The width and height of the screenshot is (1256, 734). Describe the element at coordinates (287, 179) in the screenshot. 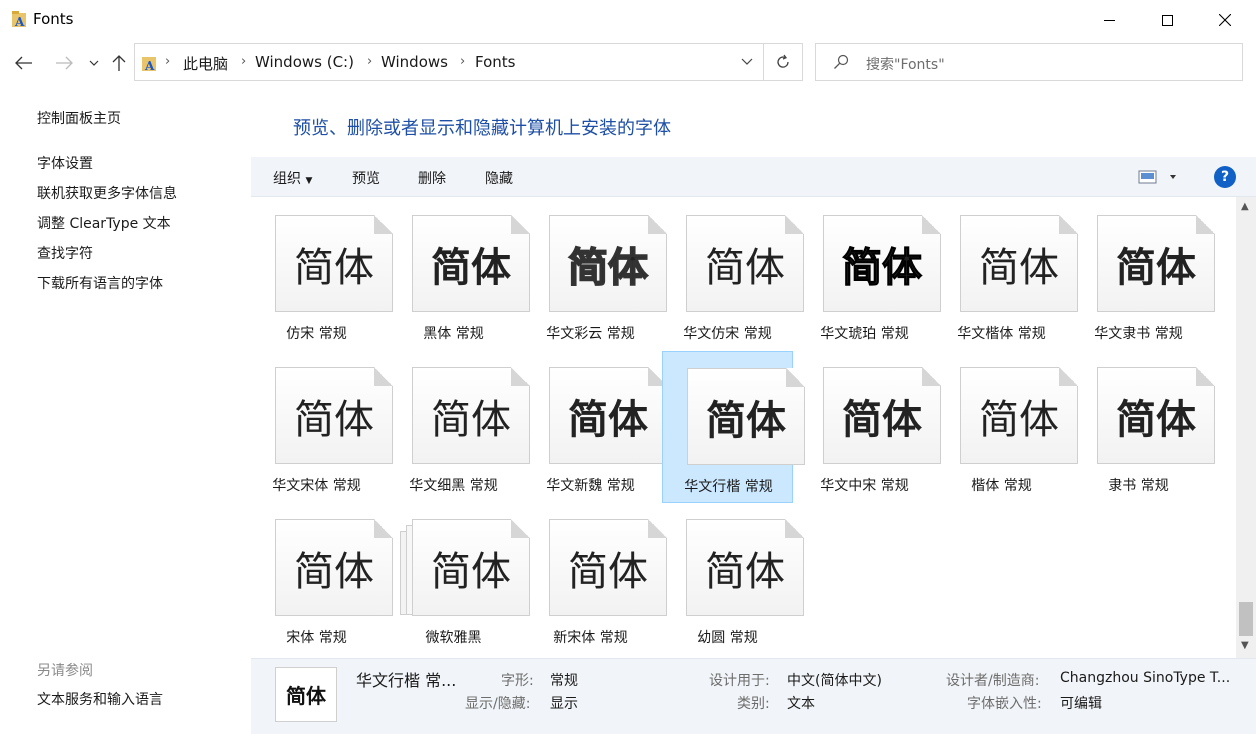

I see `organize-label: 组织` at that location.